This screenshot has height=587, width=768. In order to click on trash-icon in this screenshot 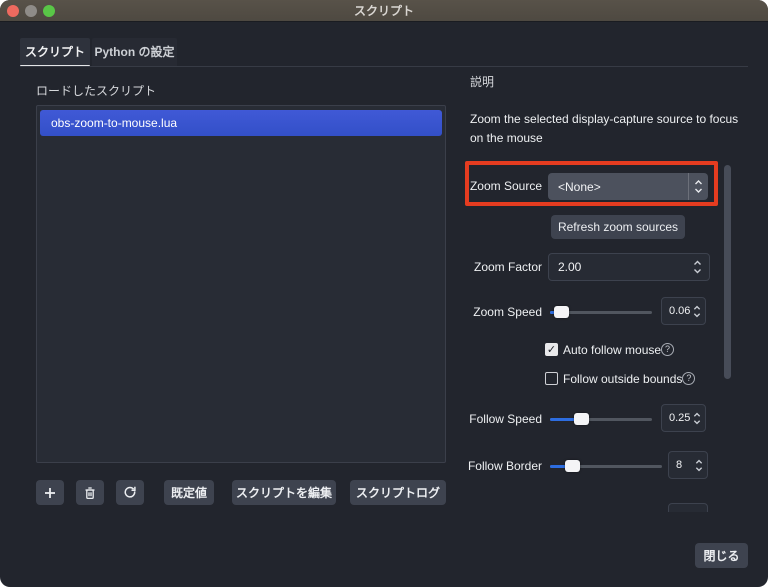, I will do `click(90, 492)`.